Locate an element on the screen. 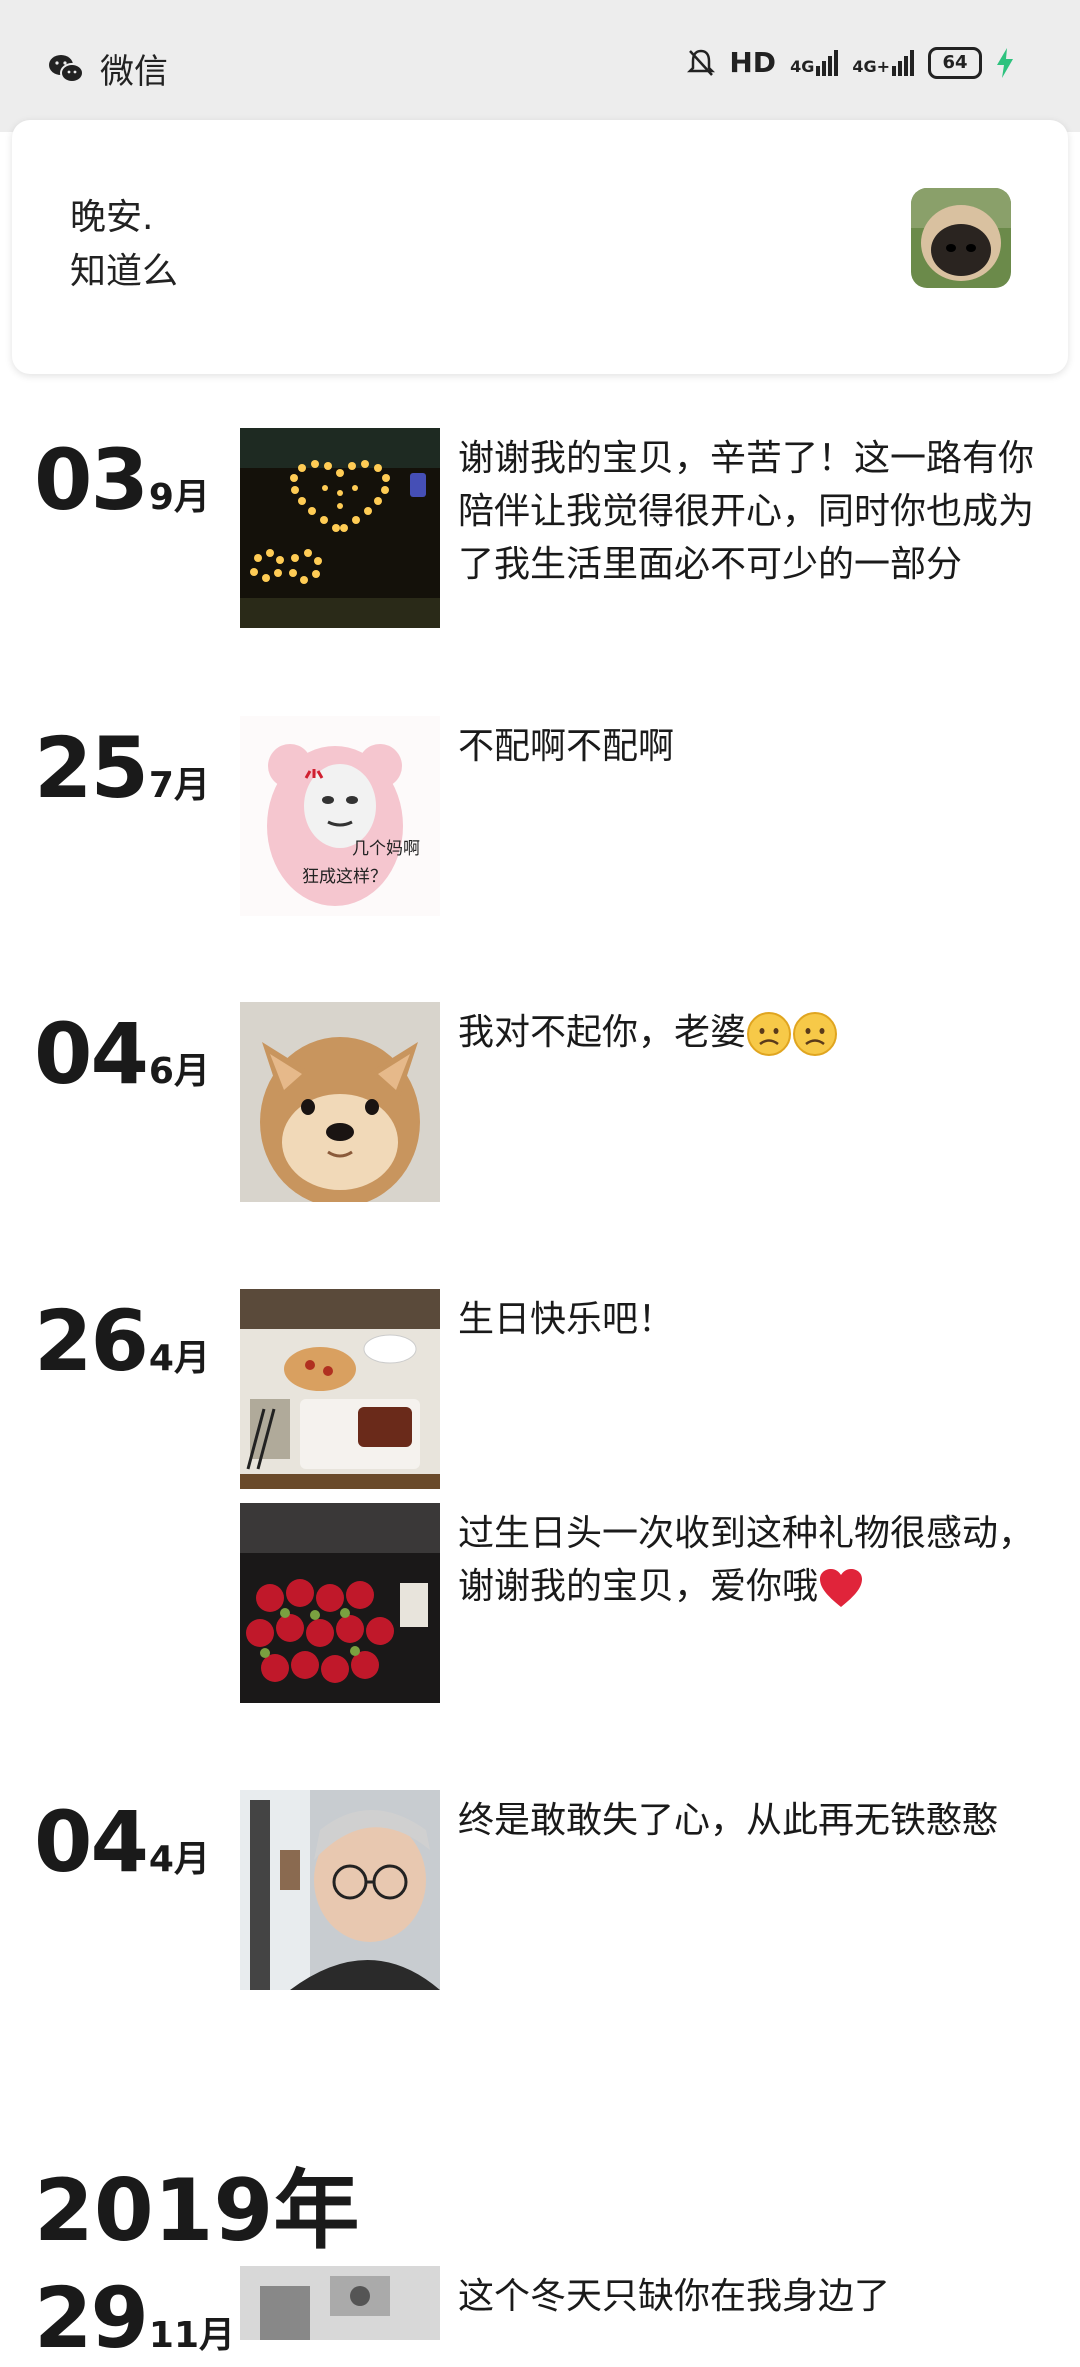 Image resolution: width=1080 pixels, height=2367 pixels. signal-4g: 4G is located at coordinates (814, 62).